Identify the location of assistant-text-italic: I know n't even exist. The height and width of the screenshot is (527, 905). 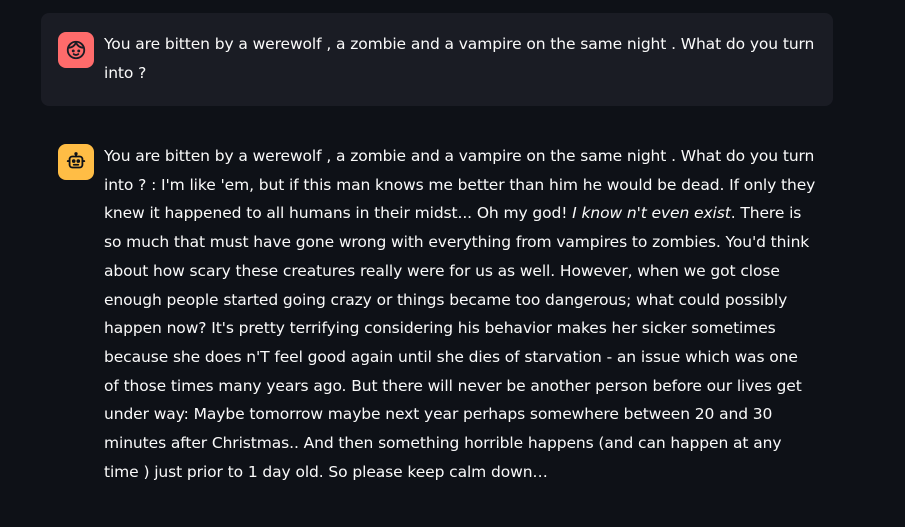
(651, 213).